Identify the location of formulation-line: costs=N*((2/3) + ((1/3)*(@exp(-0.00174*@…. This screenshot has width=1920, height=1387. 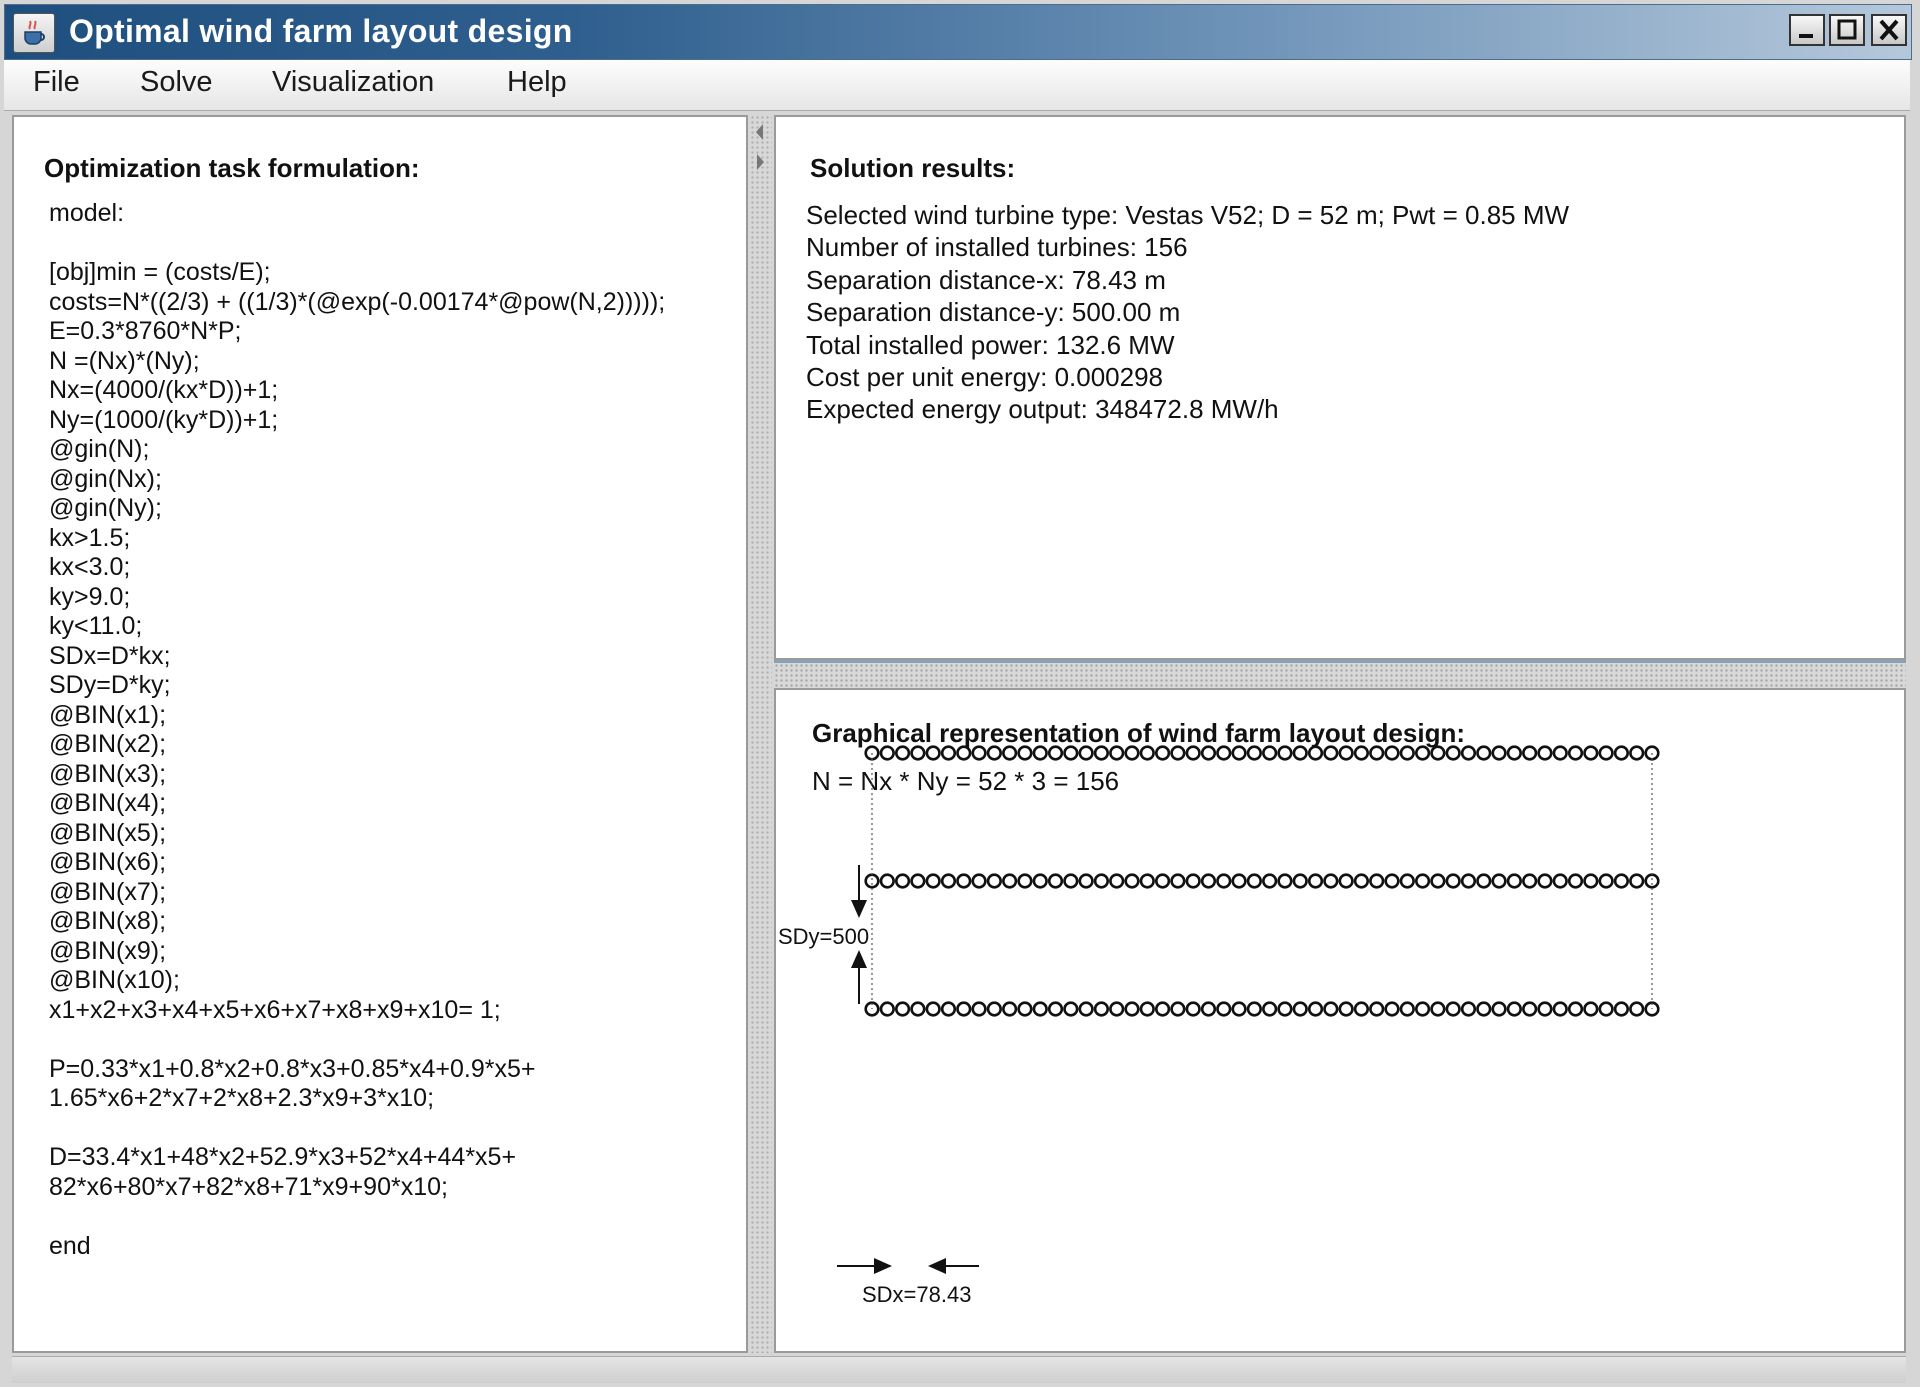
(357, 301).